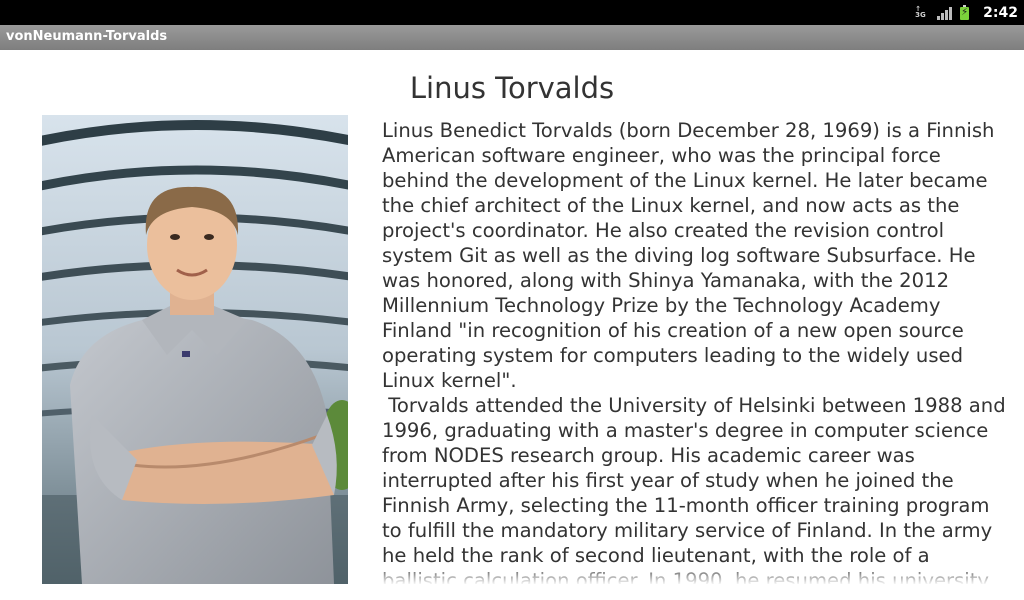 The image size is (1024, 600). What do you see at coordinates (512, 37) in the screenshot?
I see `app-title-bar: vonNeumann-Torvalds` at bounding box center [512, 37].